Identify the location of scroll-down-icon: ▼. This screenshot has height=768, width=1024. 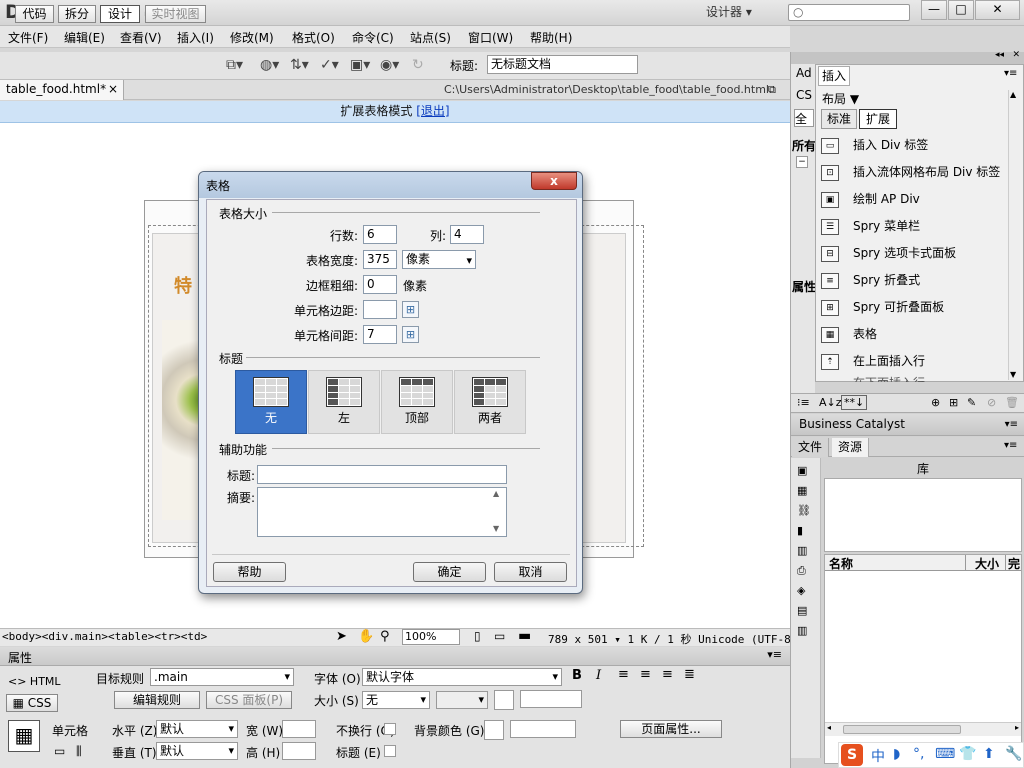
(1013, 374).